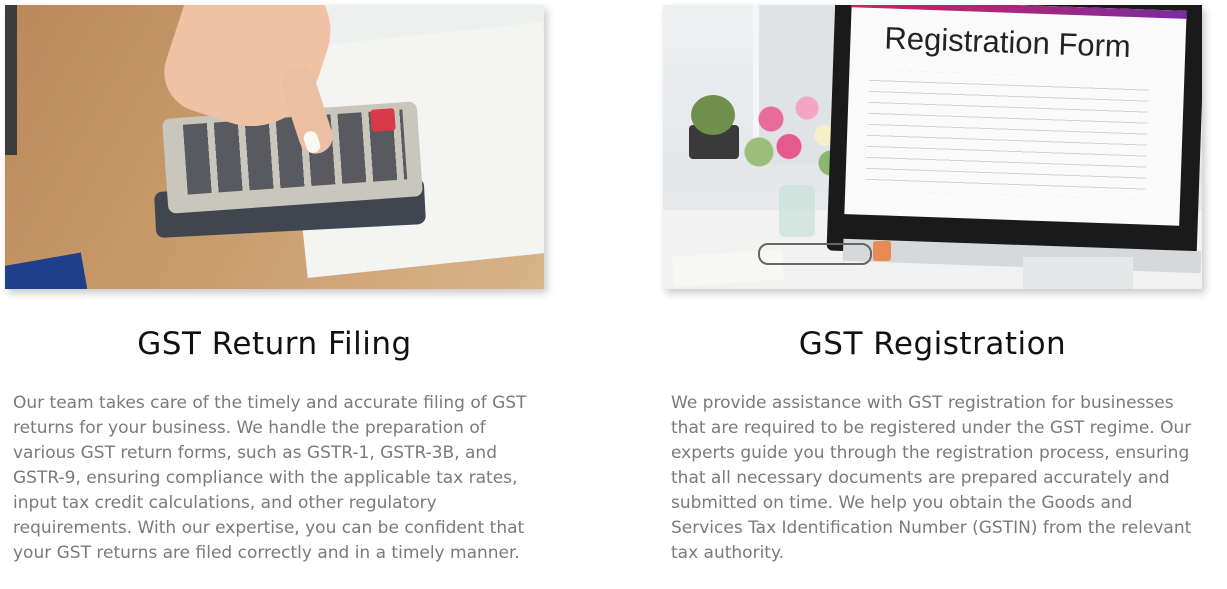 Image resolution: width=1227 pixels, height=589 pixels. Describe the element at coordinates (274, 344) in the screenshot. I see `card-title: GST Return Filing` at that location.